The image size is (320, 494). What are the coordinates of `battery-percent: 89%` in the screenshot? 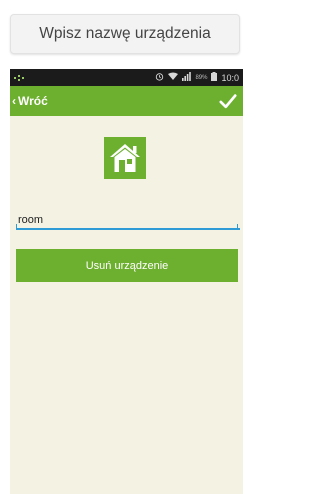 It's located at (201, 77).